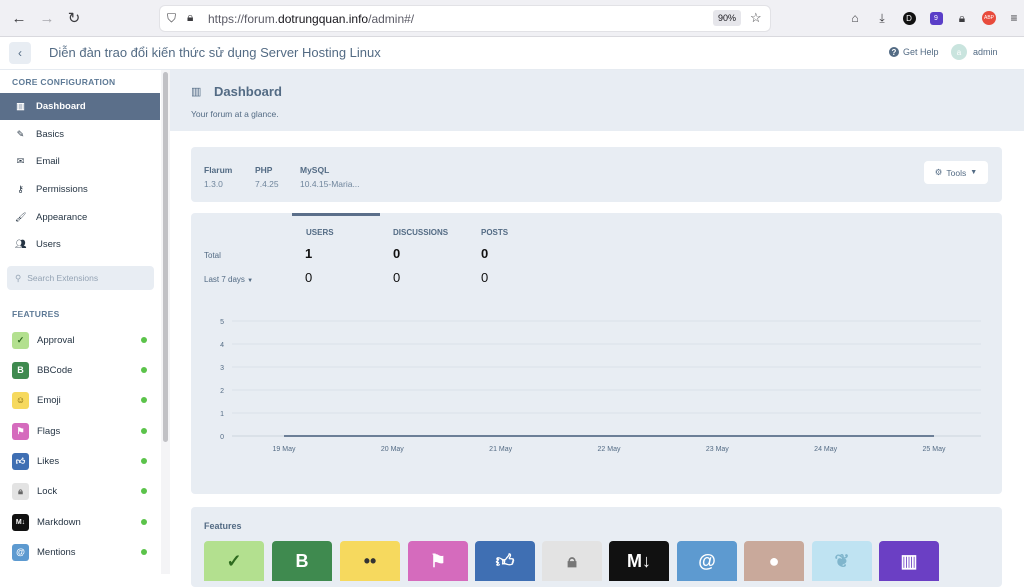 The height and width of the screenshot is (587, 1024). What do you see at coordinates (909, 561) in the screenshot?
I see `extension-tile-statistics: ▥` at bounding box center [909, 561].